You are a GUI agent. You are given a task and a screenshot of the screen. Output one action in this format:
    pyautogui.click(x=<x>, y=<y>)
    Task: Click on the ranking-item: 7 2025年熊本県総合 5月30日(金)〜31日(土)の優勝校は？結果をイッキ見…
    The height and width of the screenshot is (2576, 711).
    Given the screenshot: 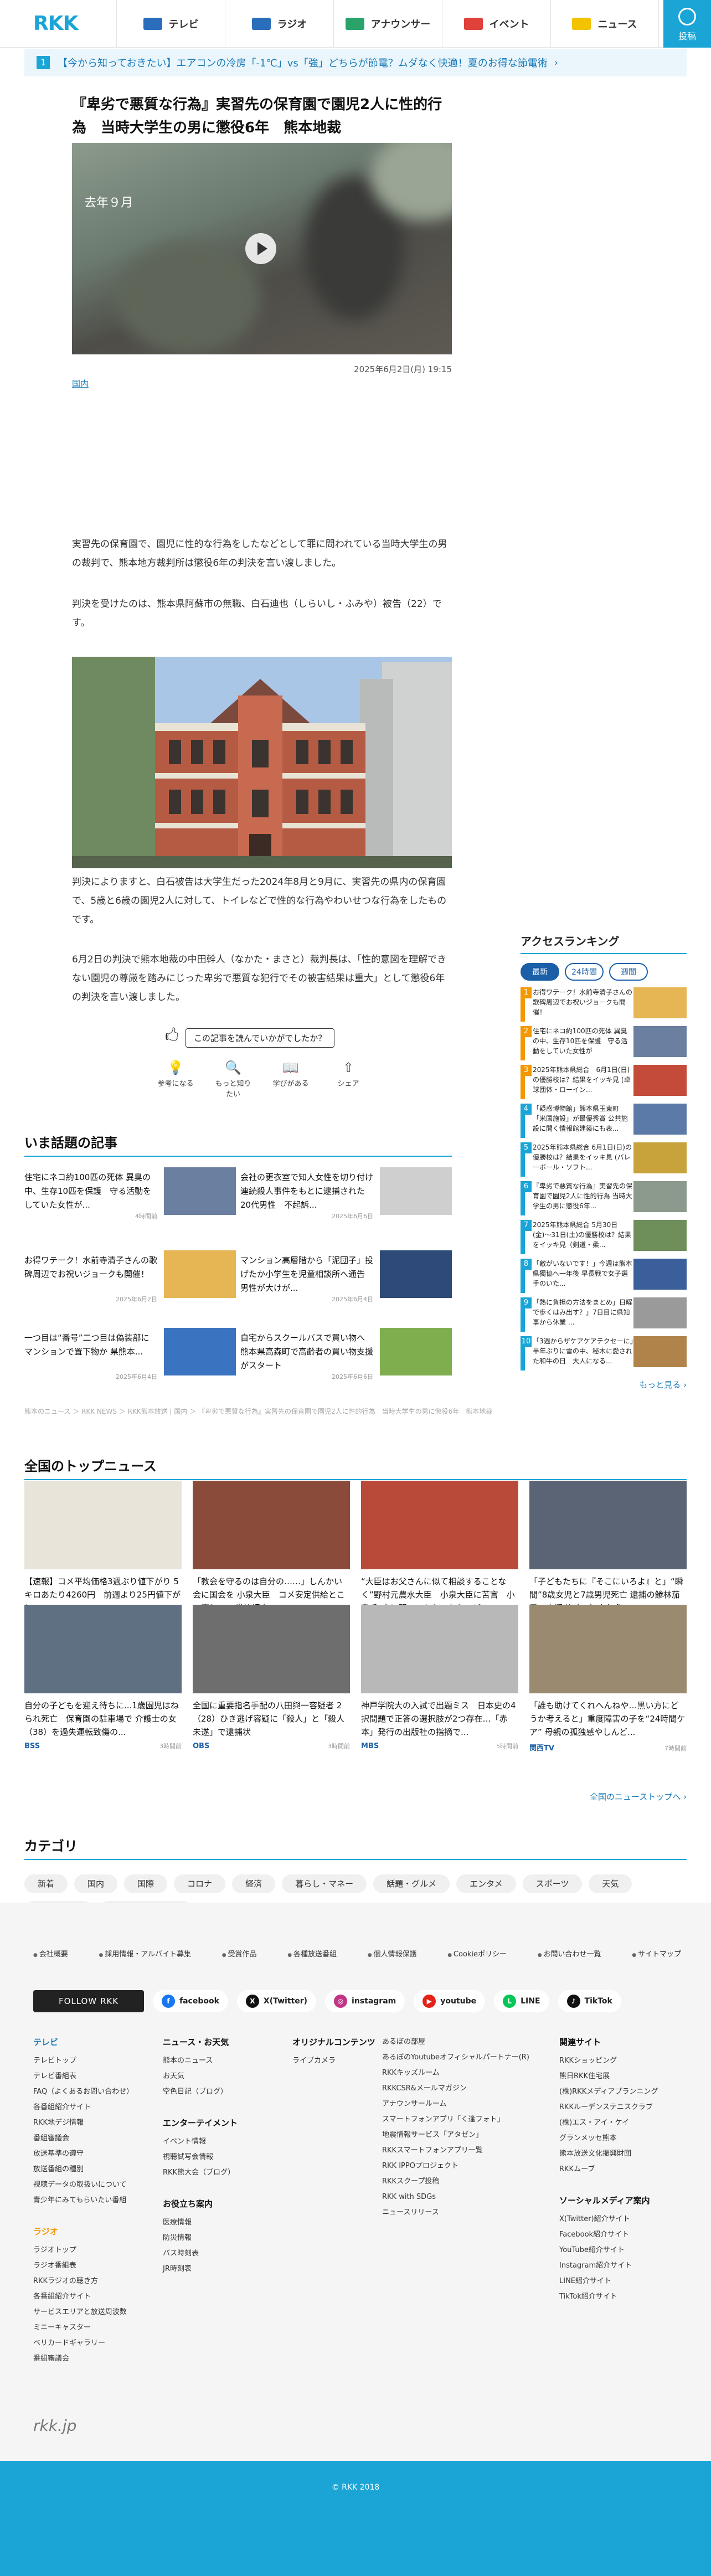 What is the action you would take?
    pyautogui.click(x=604, y=1237)
    